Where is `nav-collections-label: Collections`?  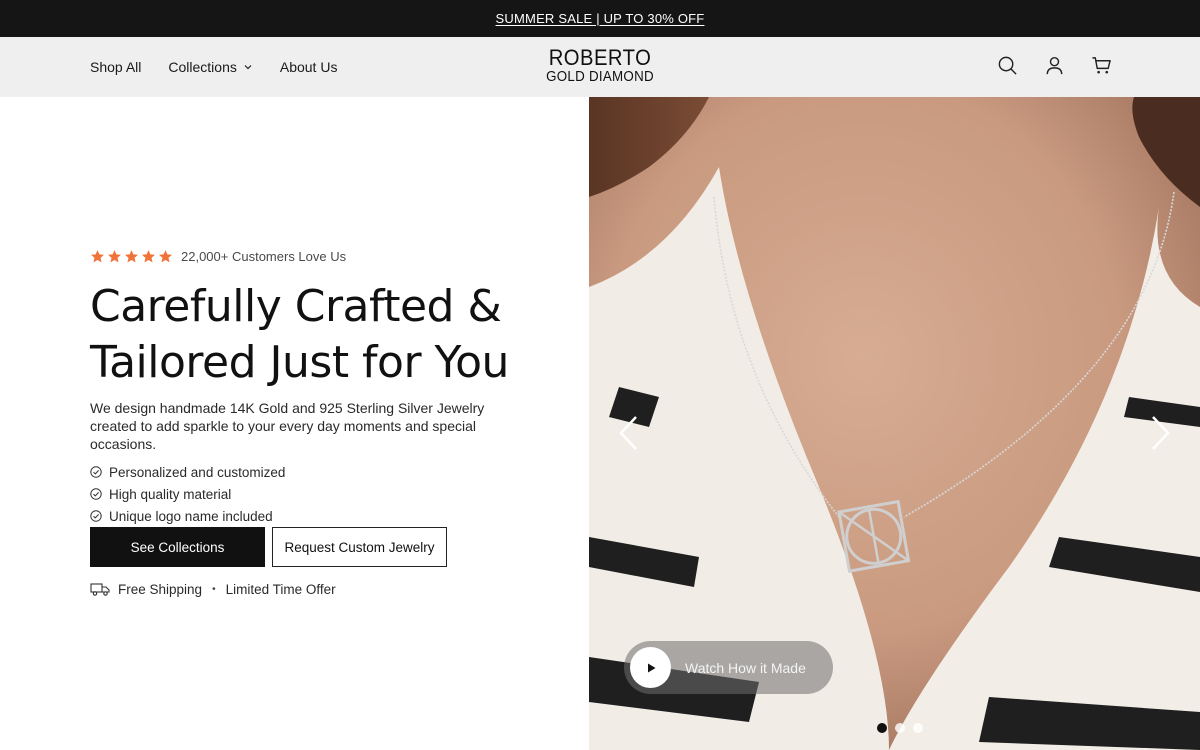
nav-collections-label: Collections is located at coordinates (202, 67).